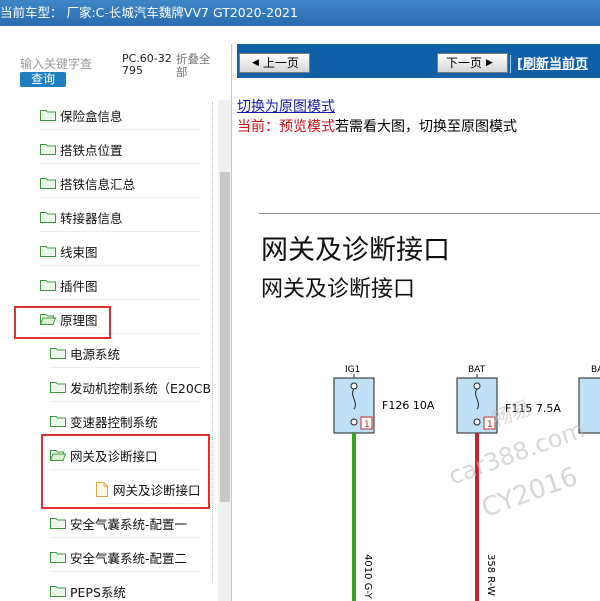 The height and width of the screenshot is (601, 600). I want to click on tree-item: PEPS系统, so click(134, 588).